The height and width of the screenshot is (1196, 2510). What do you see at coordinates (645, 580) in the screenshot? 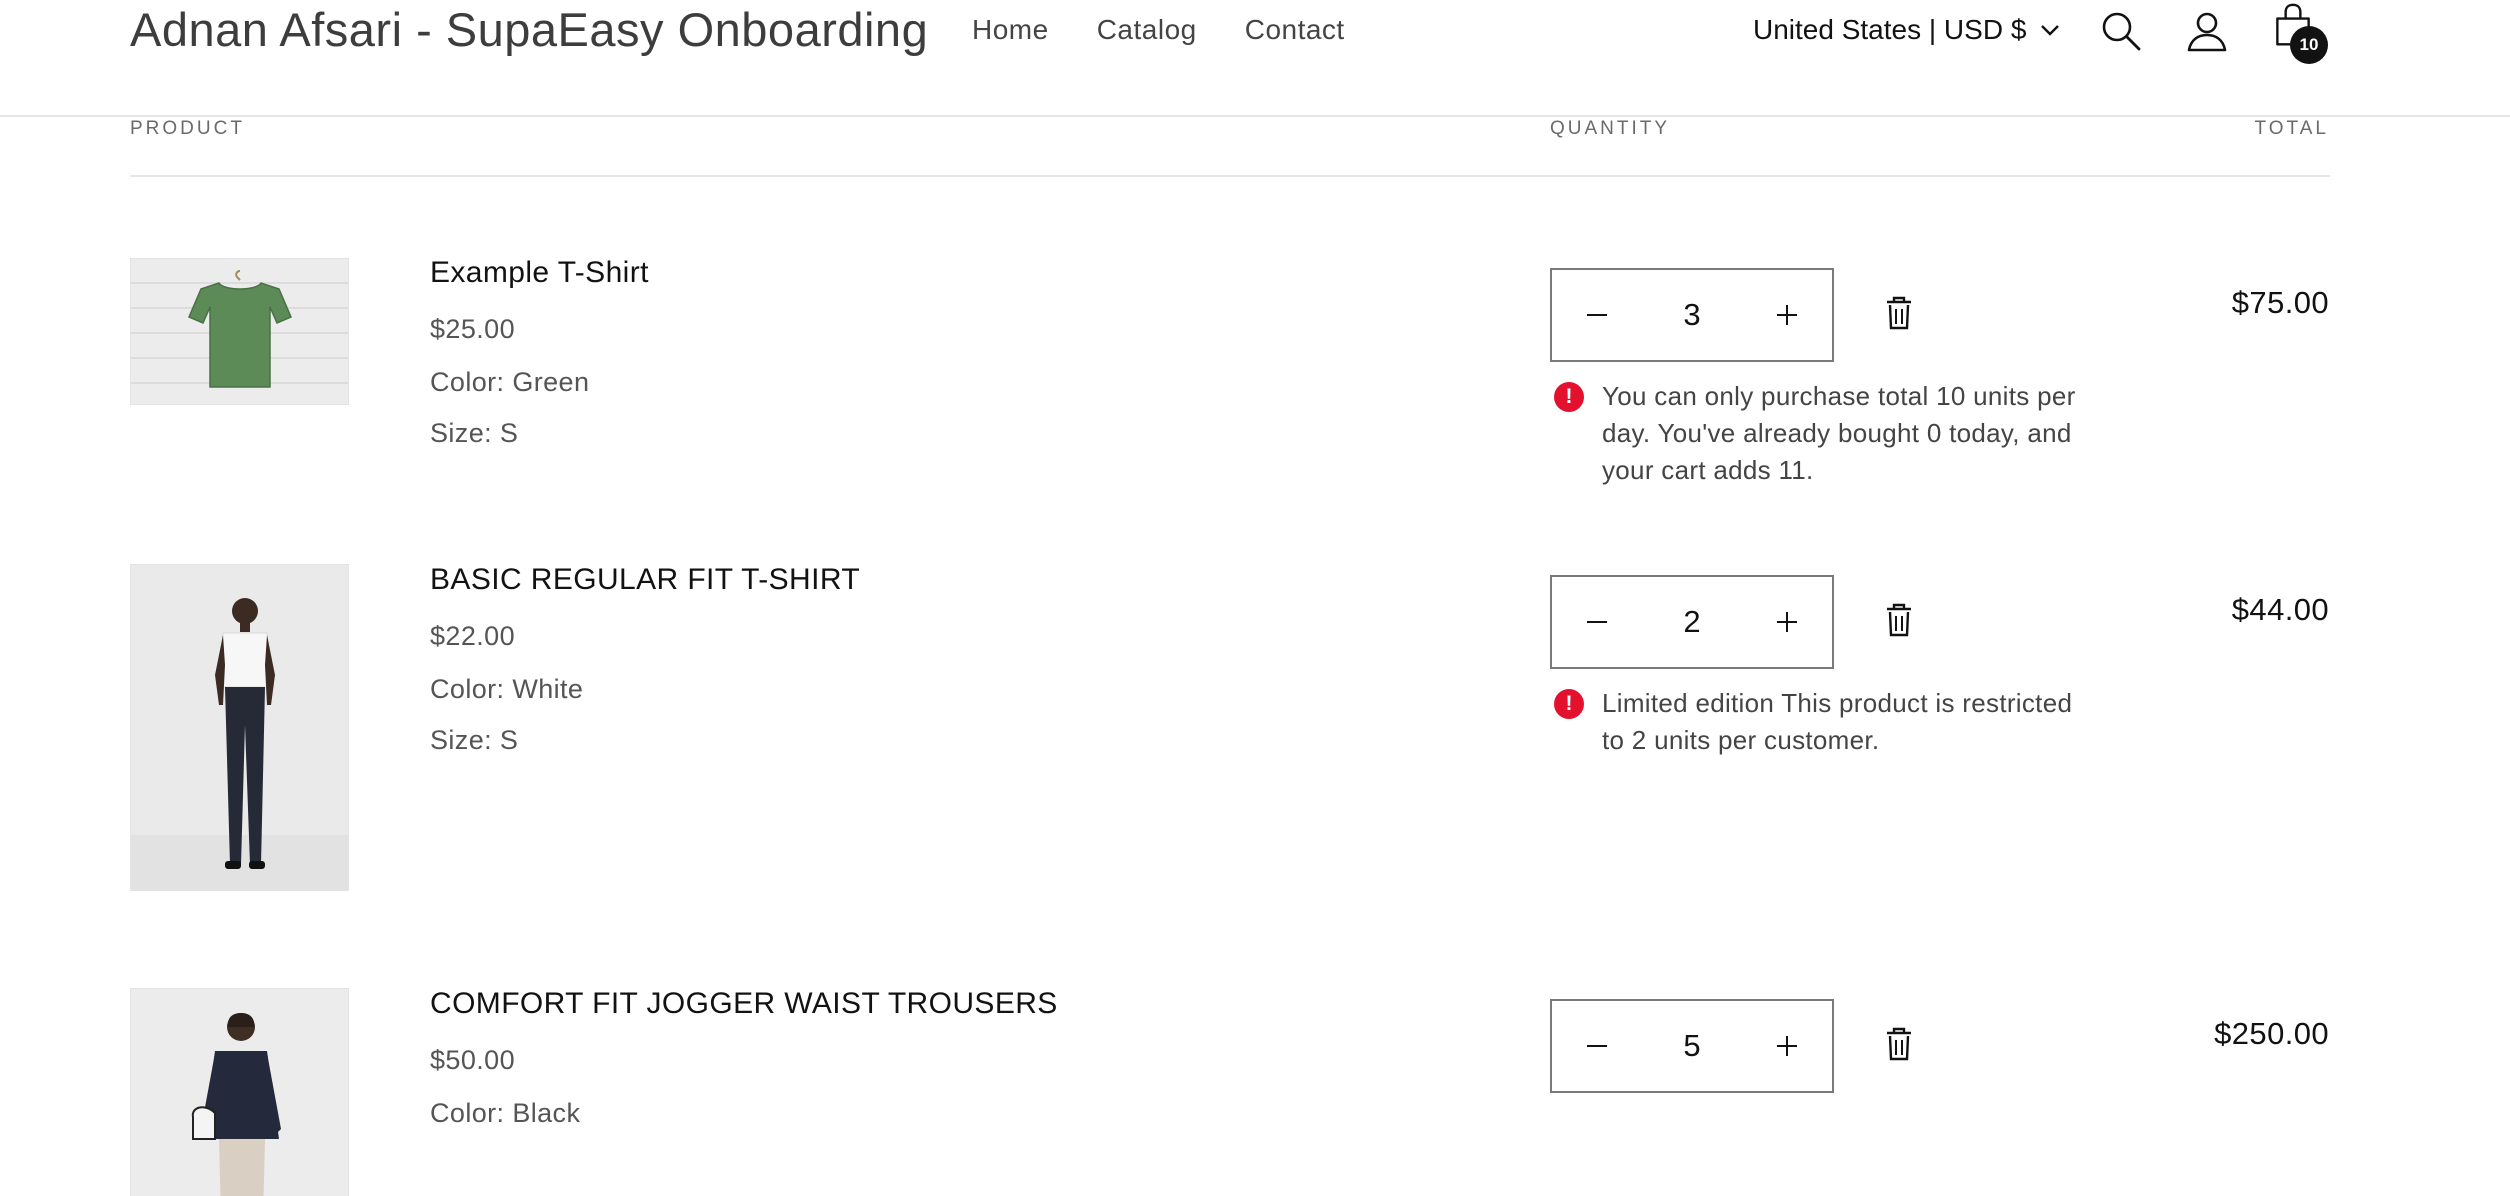
I see `product-name: BASIC REGULAR FIT T-SHIRT` at bounding box center [645, 580].